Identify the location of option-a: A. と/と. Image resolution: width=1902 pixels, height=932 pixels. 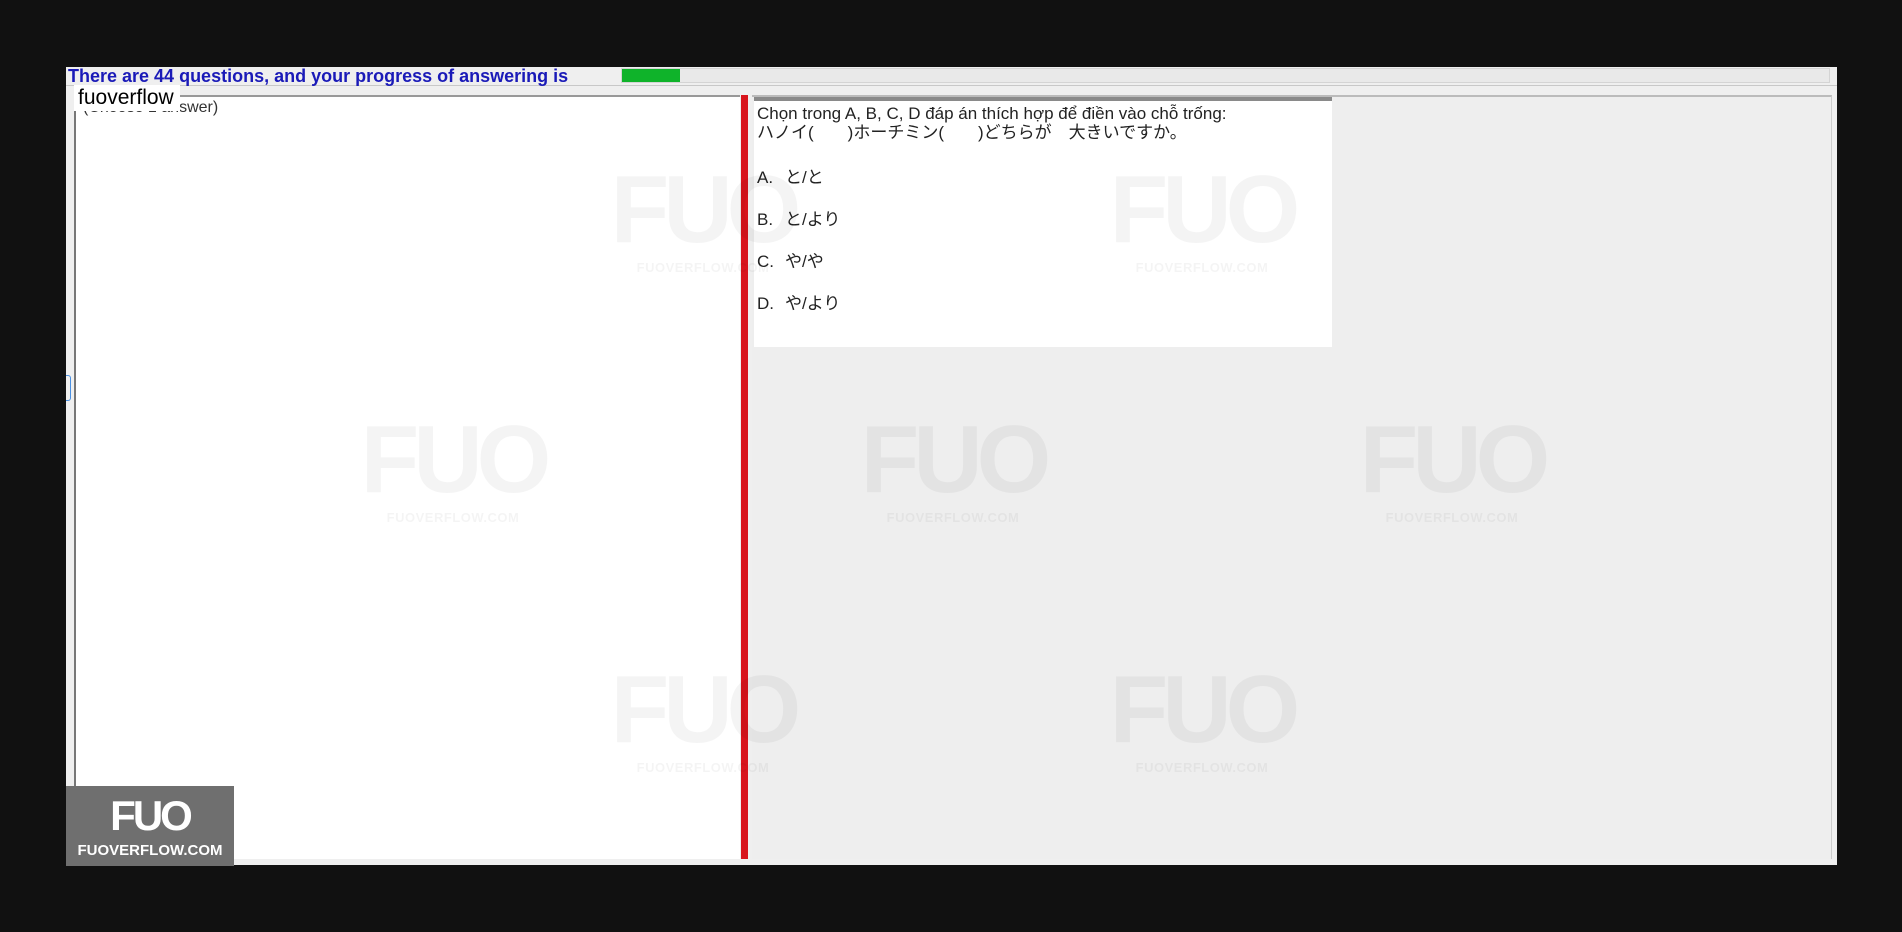
(790, 175).